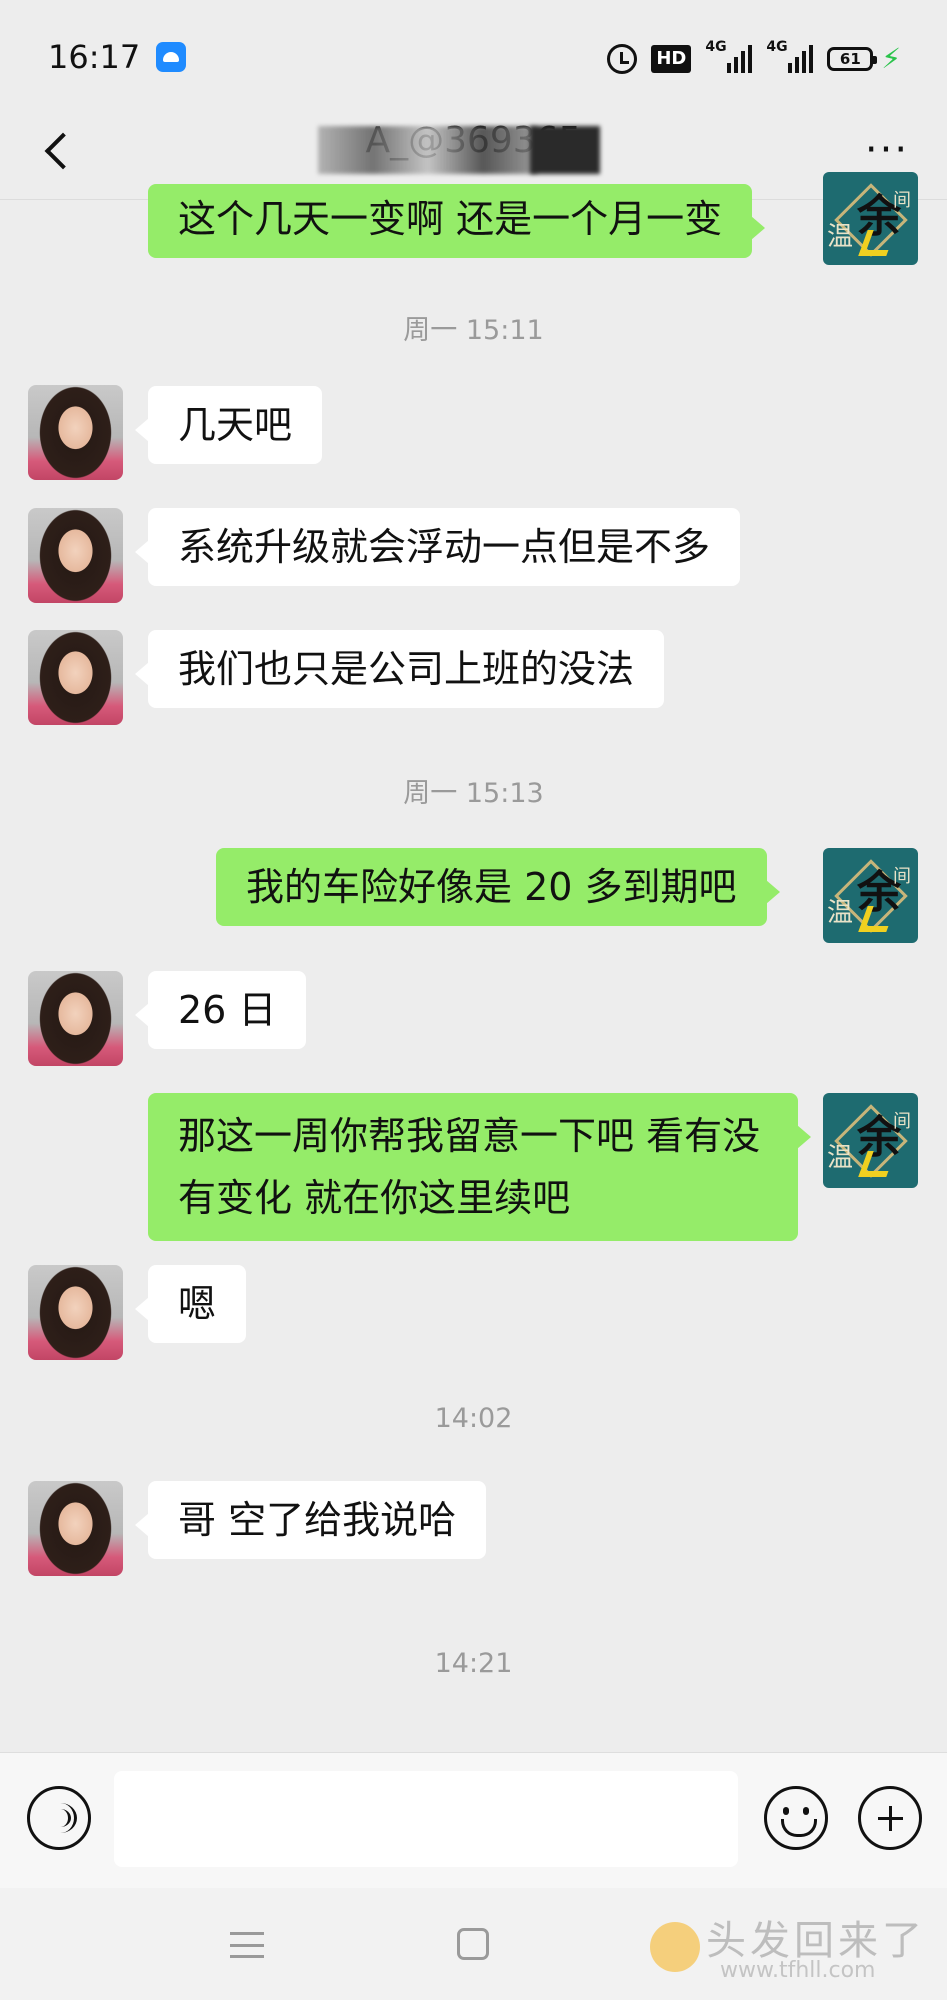  What do you see at coordinates (671, 59) in the screenshot?
I see `hd-badge: HD` at bounding box center [671, 59].